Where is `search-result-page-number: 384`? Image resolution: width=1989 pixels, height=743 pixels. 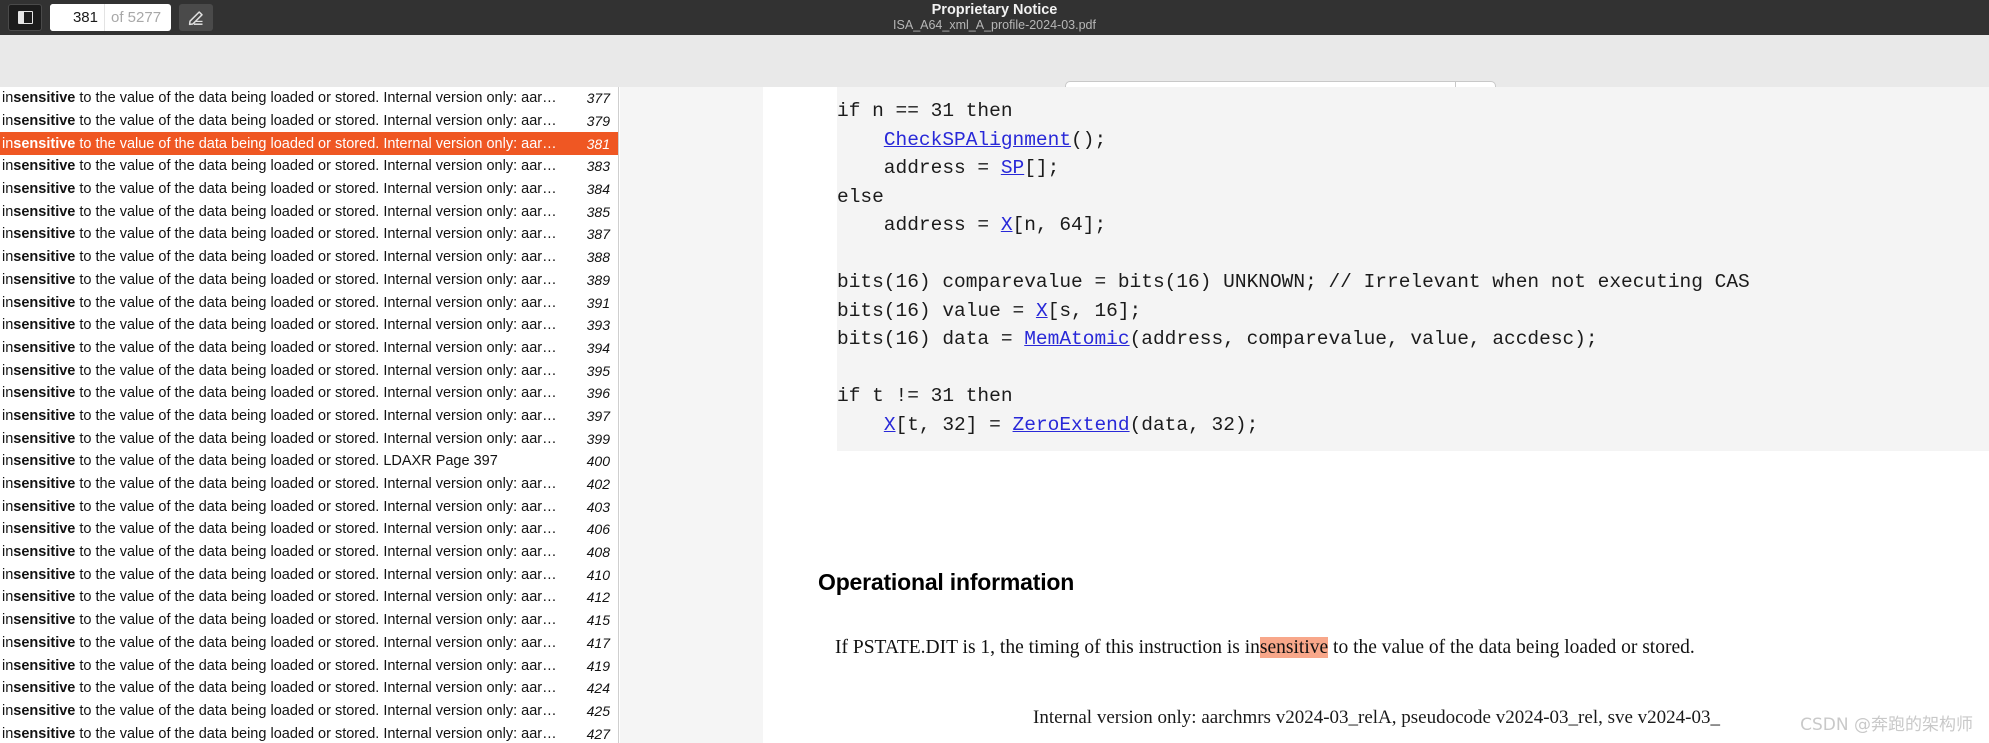 search-result-page-number: 384 is located at coordinates (598, 189).